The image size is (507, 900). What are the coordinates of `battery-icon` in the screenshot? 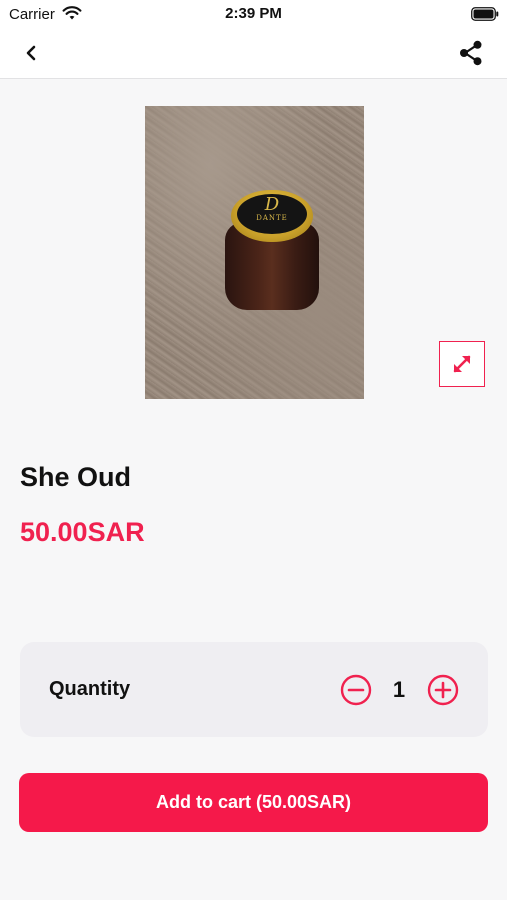 It's located at (485, 14).